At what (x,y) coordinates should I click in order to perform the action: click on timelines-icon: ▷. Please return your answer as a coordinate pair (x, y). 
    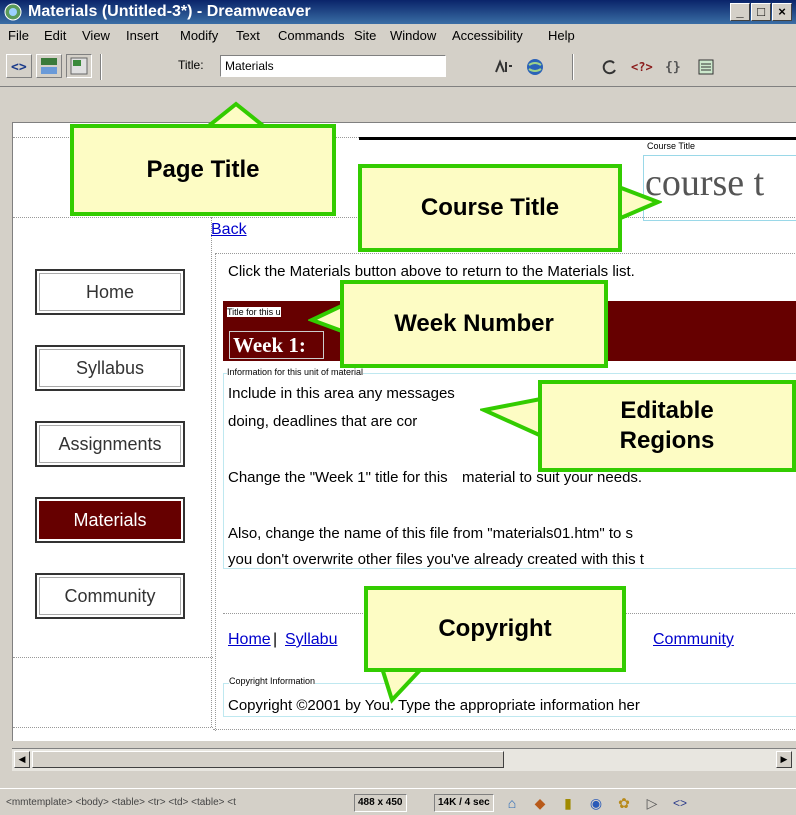
    Looking at the image, I should click on (652, 803).